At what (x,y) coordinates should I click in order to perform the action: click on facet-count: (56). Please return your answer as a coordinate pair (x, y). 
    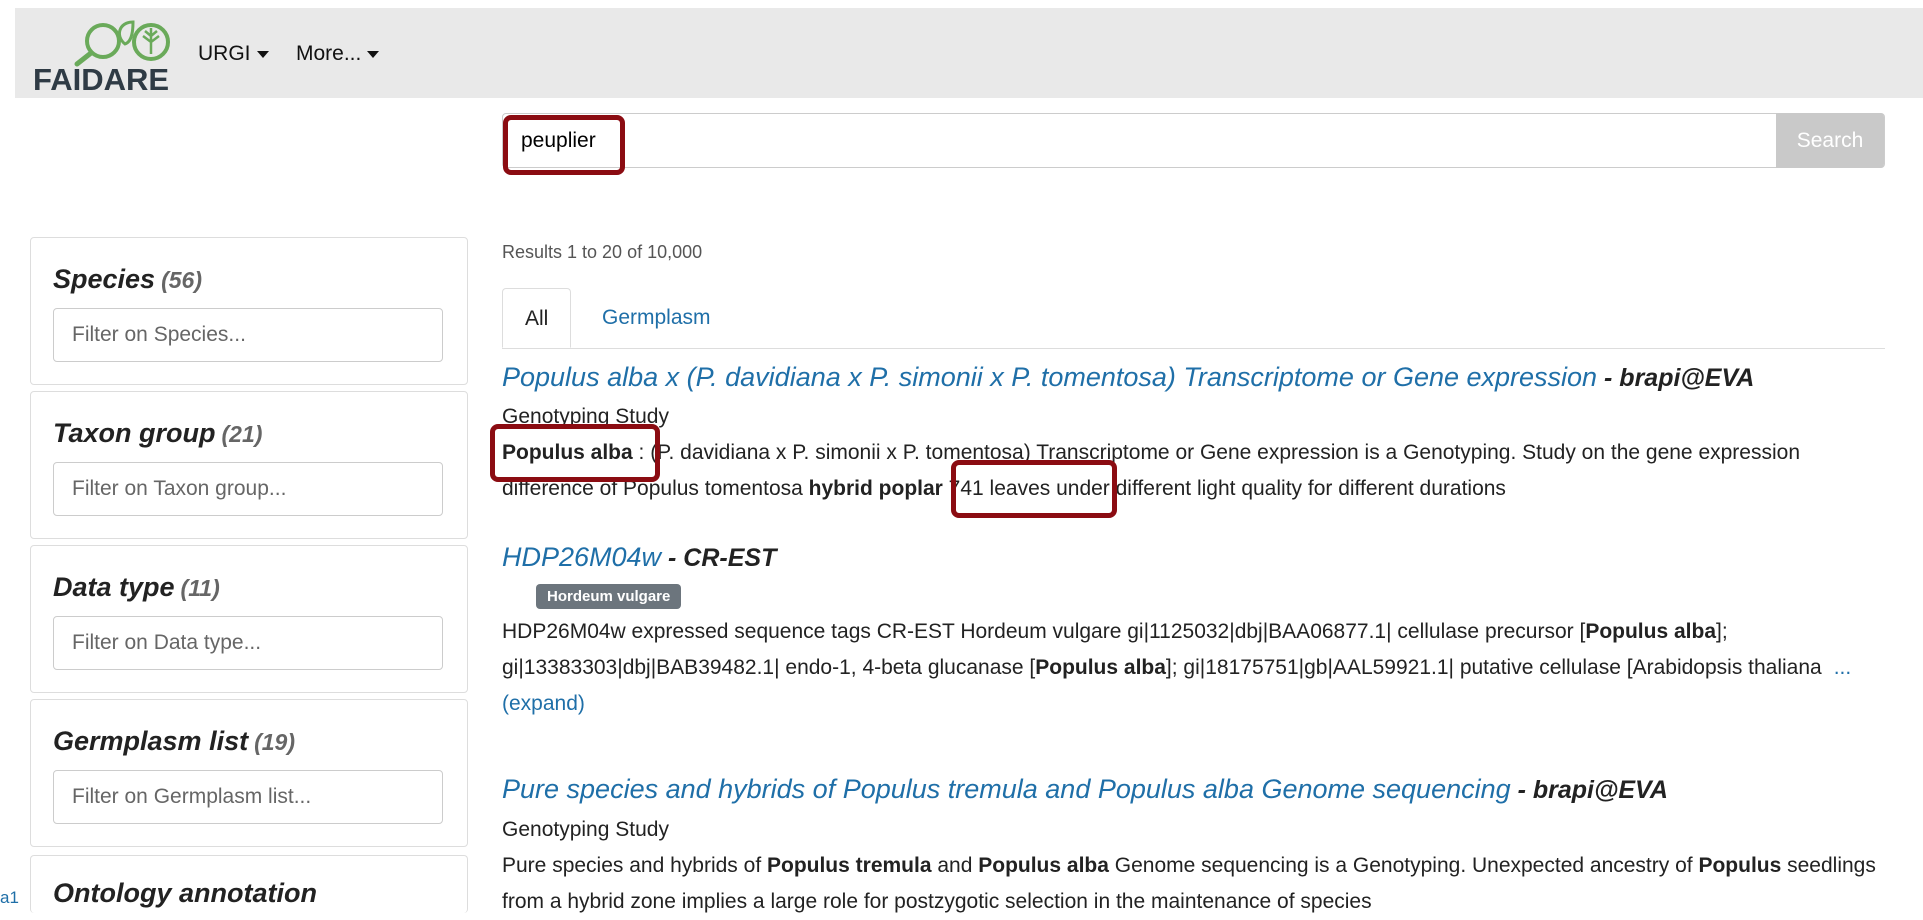
    Looking at the image, I should click on (181, 280).